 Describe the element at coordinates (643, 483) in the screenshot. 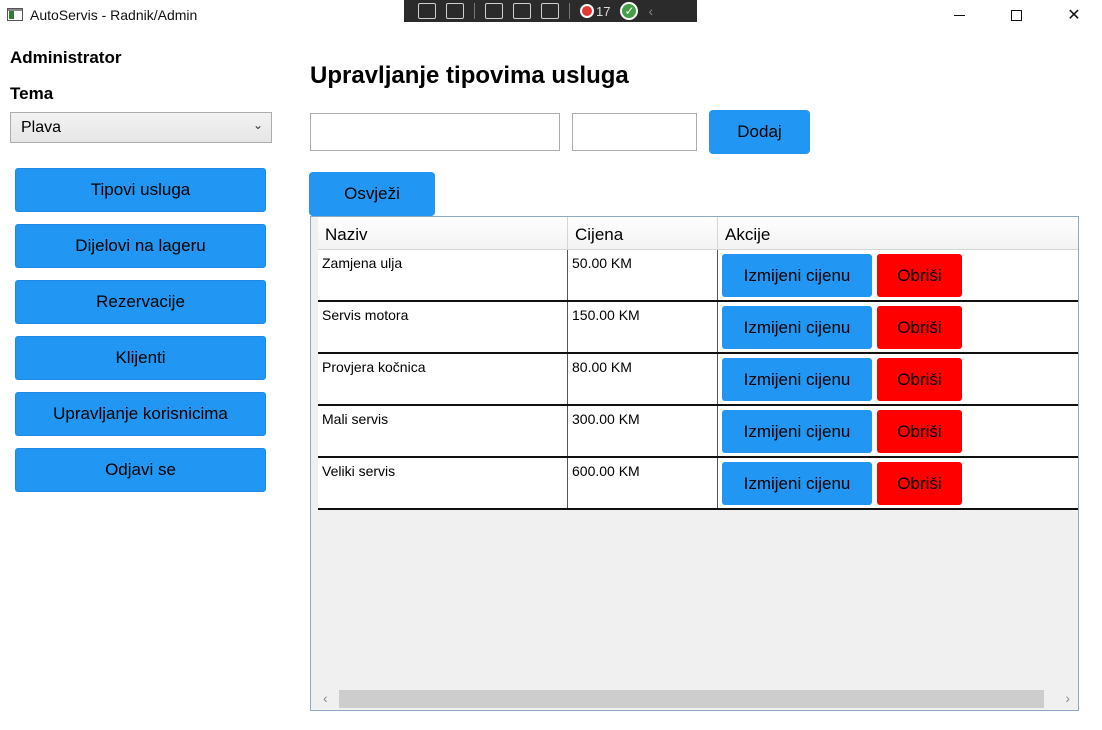

I see `cell-price: 600.00 KM` at that location.